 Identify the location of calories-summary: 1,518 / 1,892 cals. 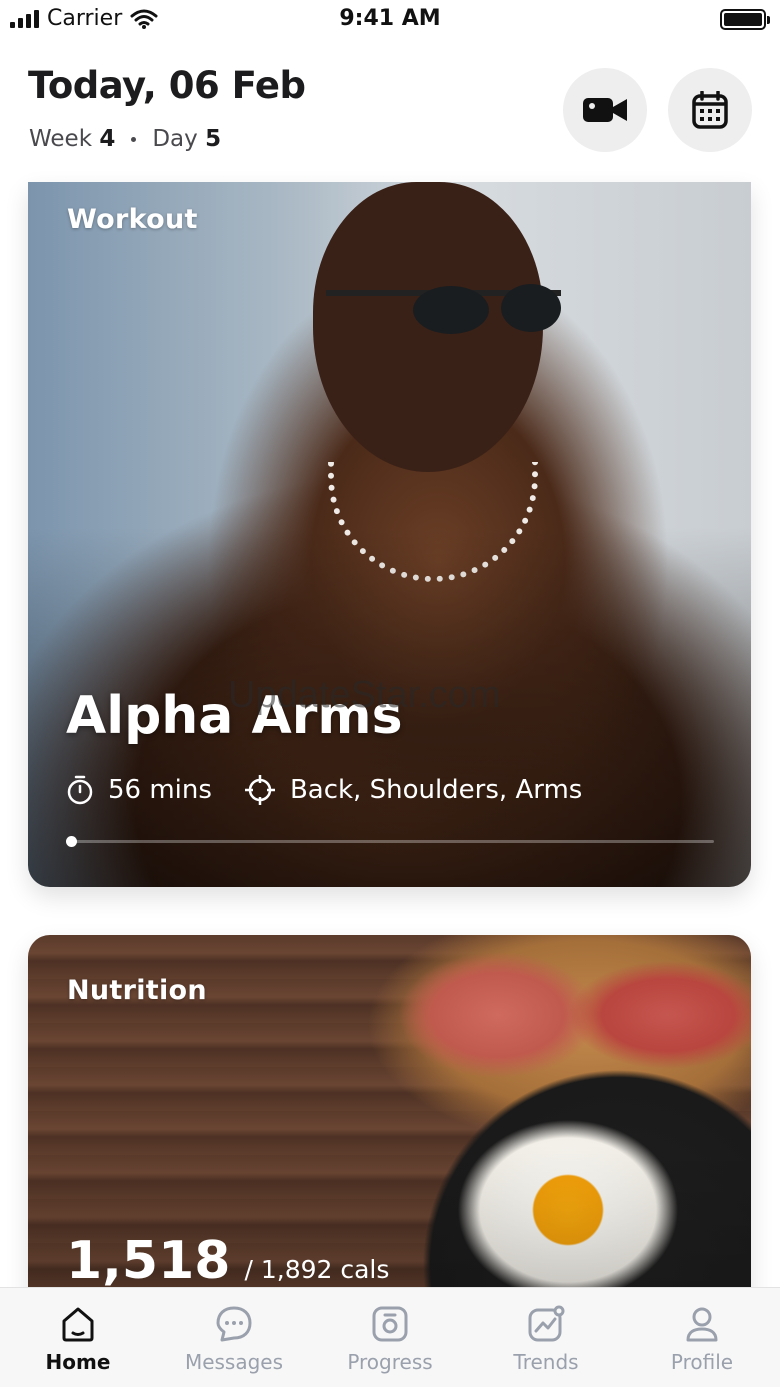
(227, 1261).